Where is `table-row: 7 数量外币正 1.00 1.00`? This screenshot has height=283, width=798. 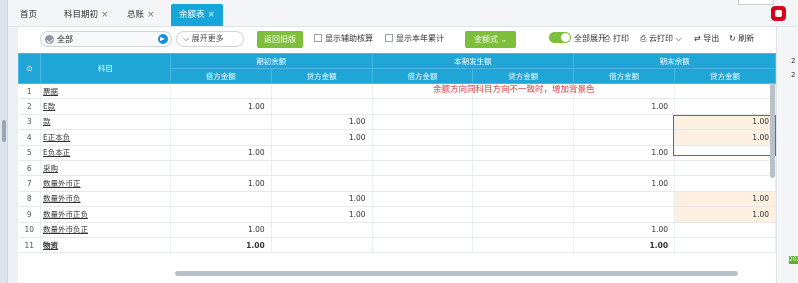 table-row: 7 数量外币正 1.00 1.00 is located at coordinates (397, 183).